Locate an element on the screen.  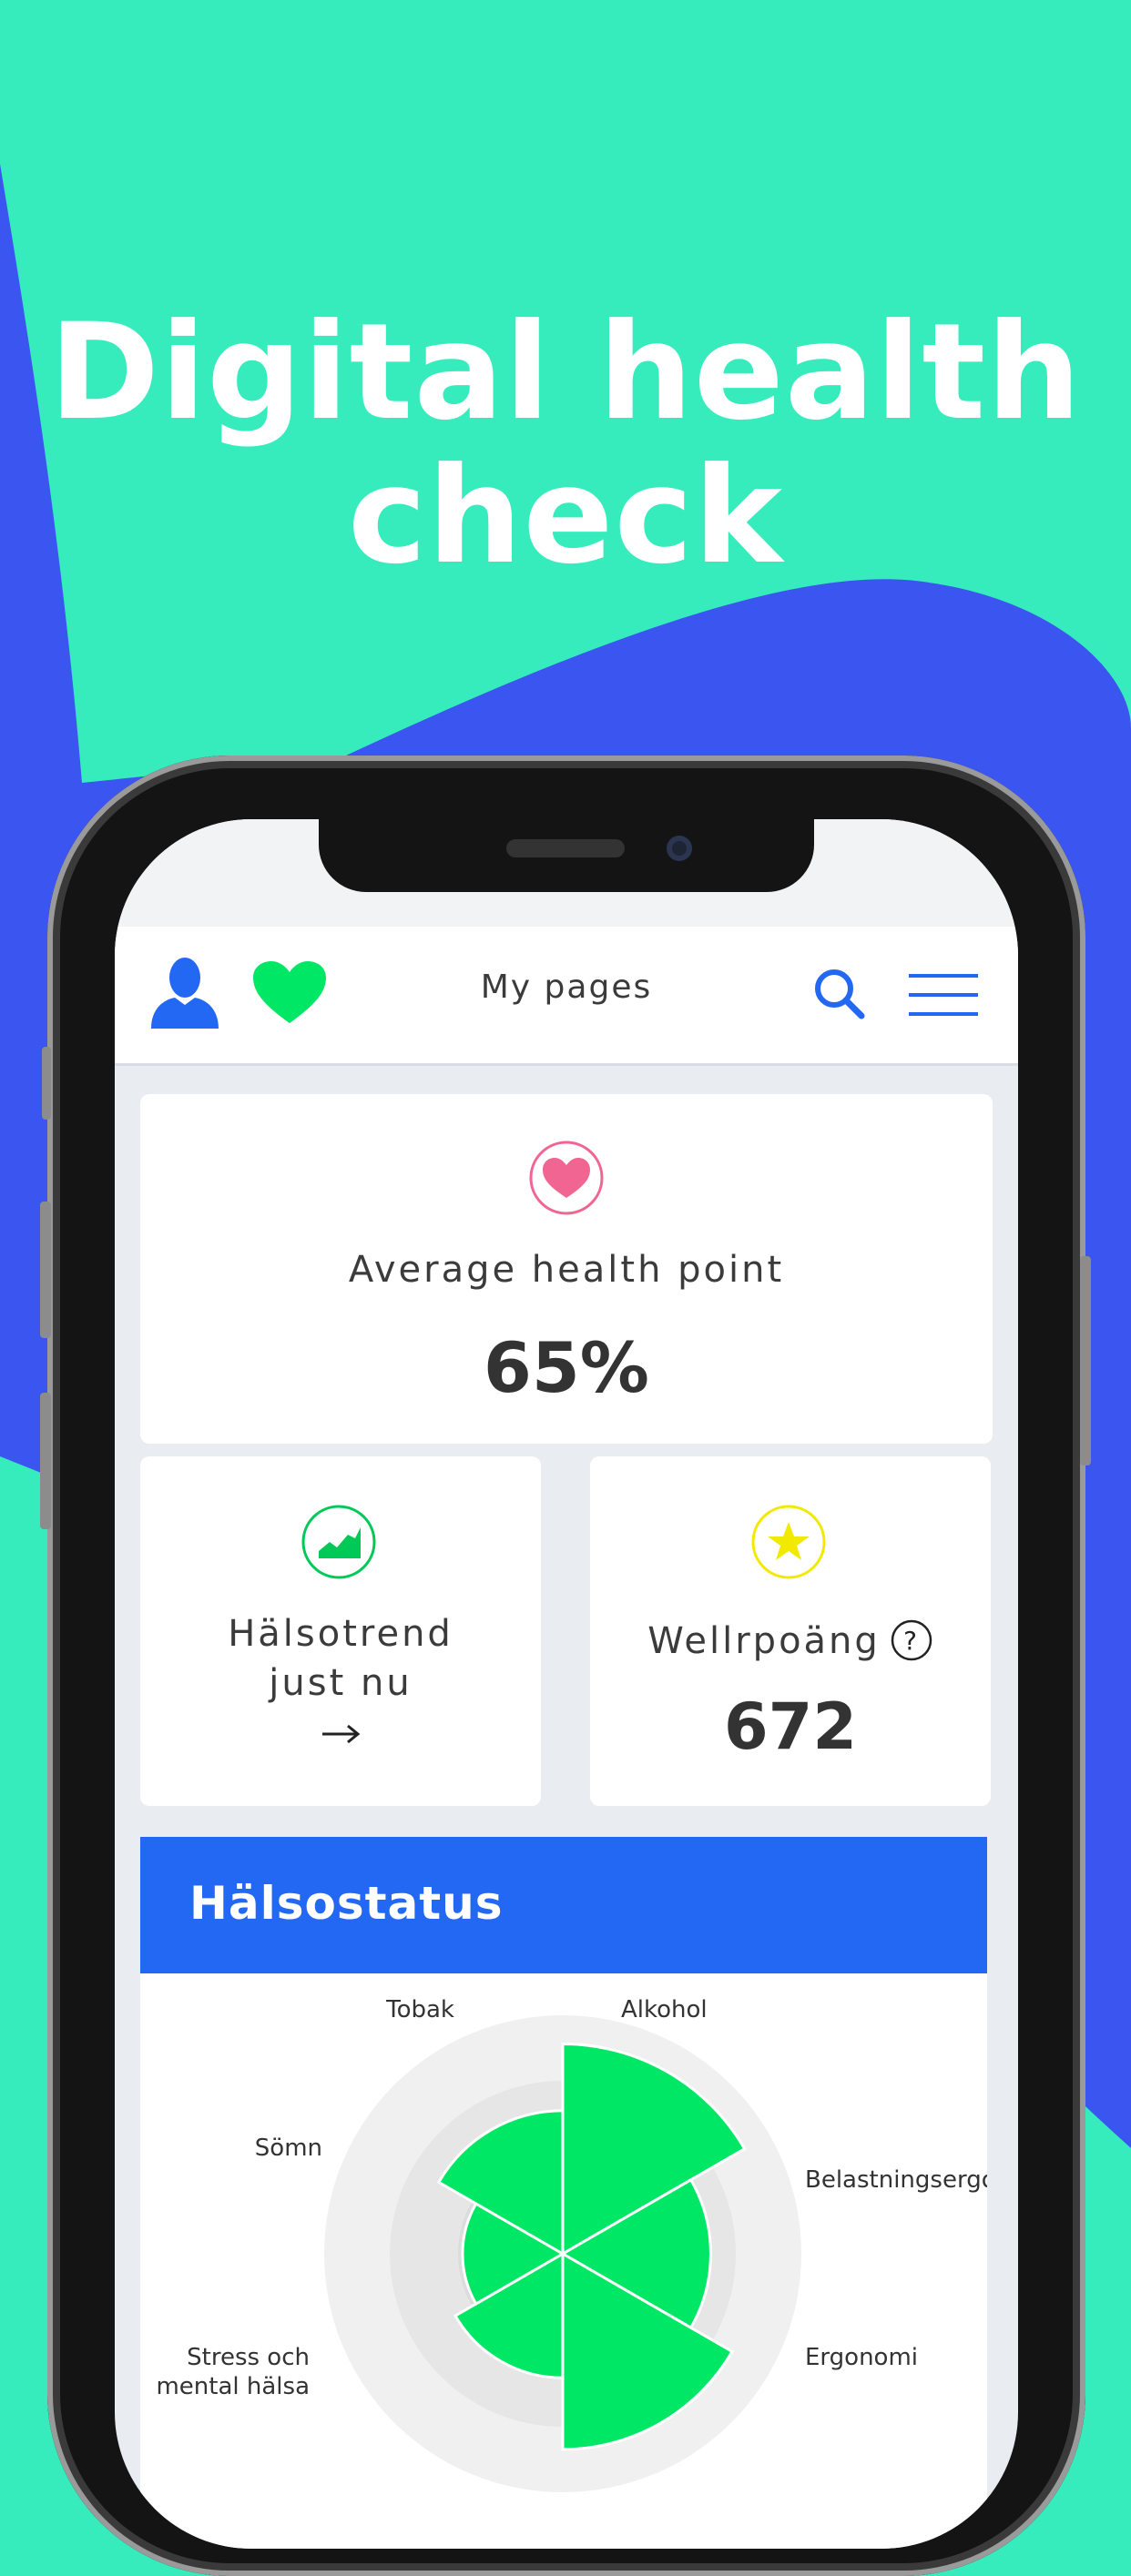
health-trend-line2: just nu is located at coordinates (341, 1683).